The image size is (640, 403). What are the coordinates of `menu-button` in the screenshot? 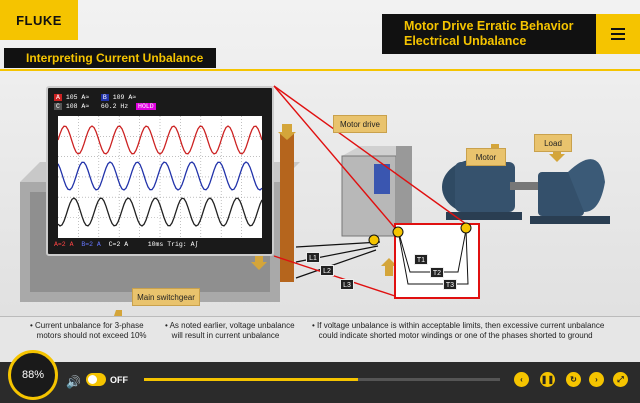 It's located at (618, 34).